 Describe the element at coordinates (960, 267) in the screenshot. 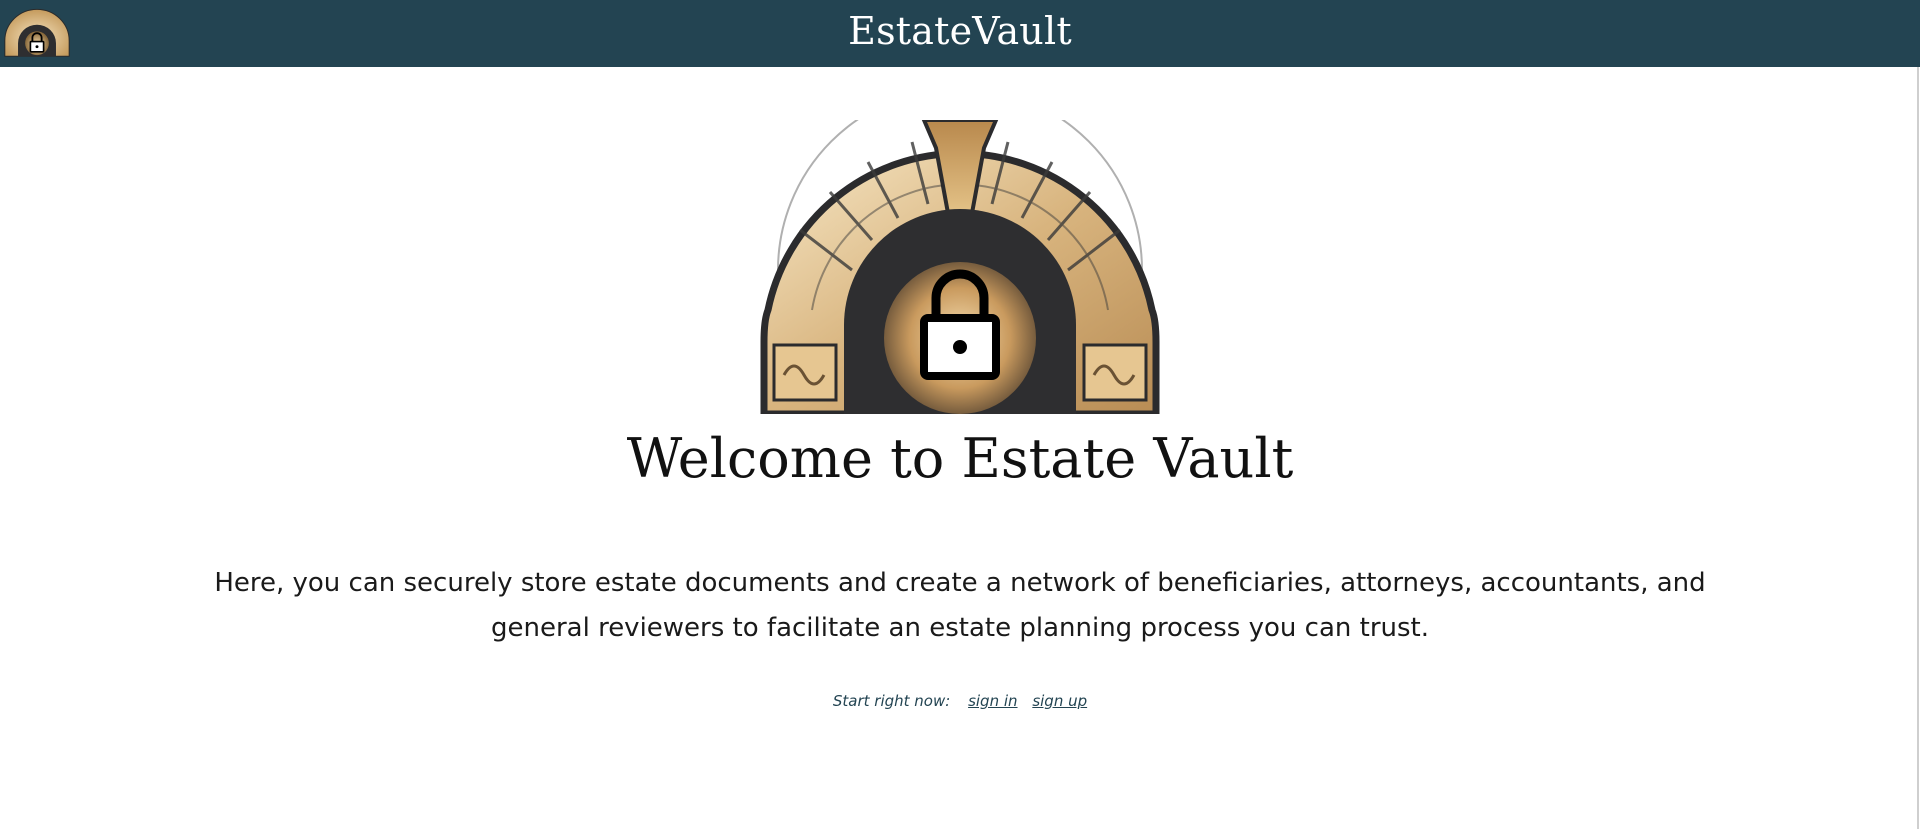

I see `vault-arch-lock-icon` at that location.